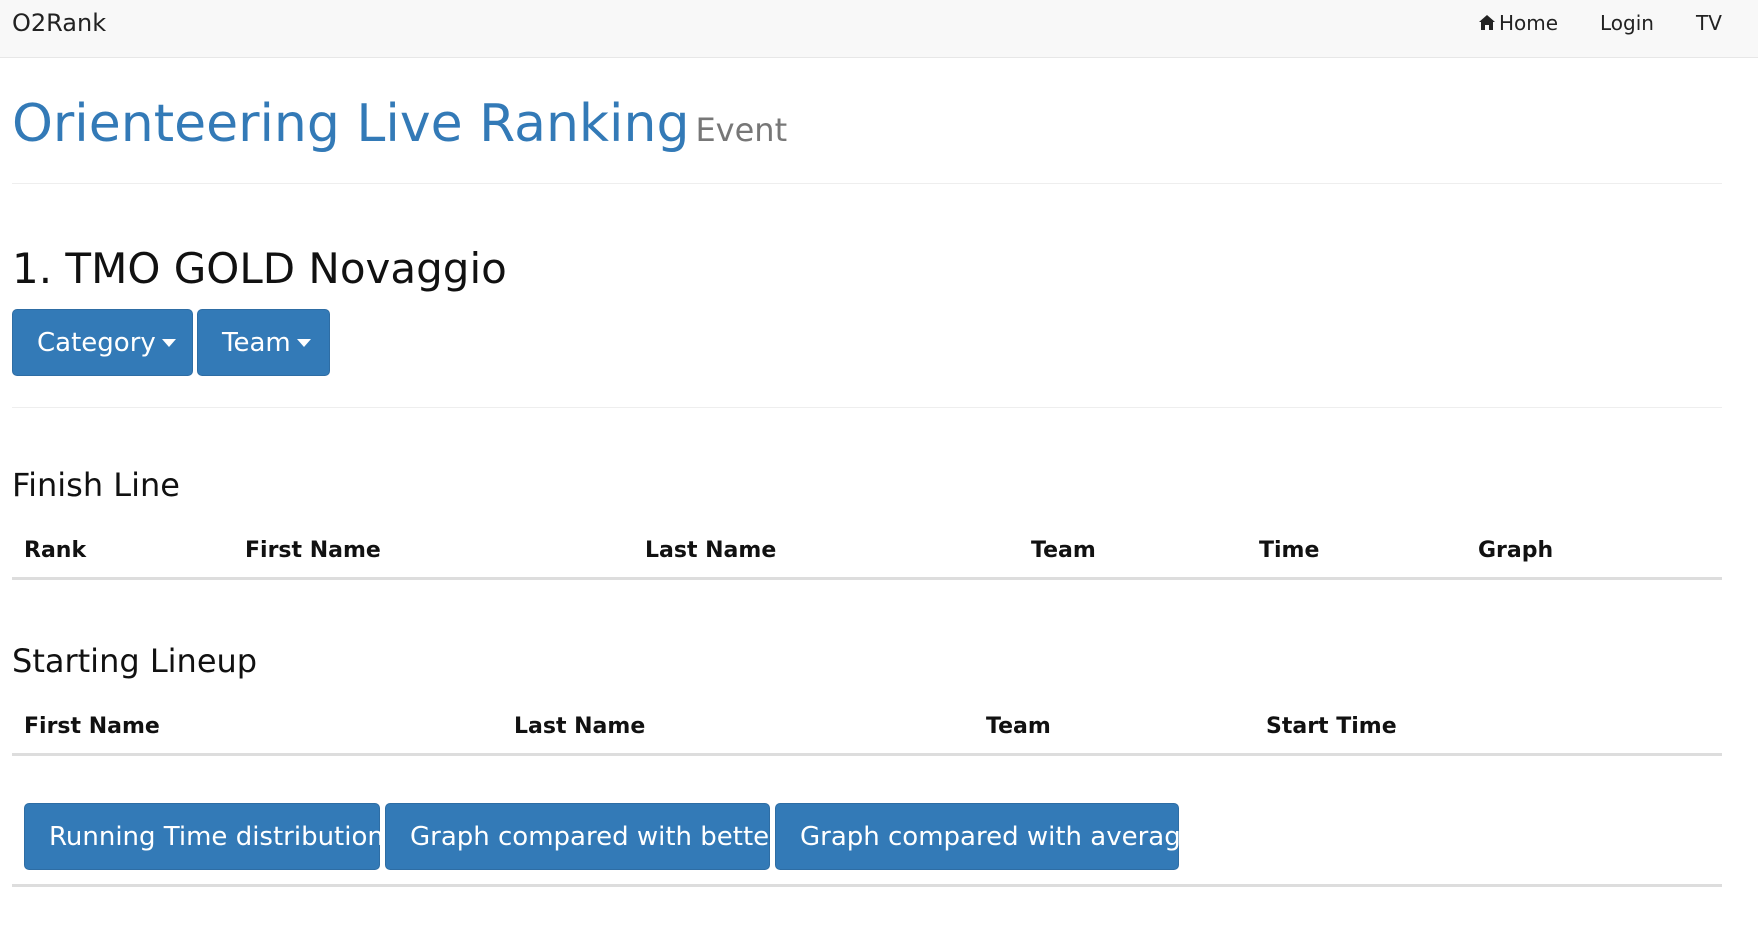  I want to click on team-dropdown-button: Team, so click(263, 342).